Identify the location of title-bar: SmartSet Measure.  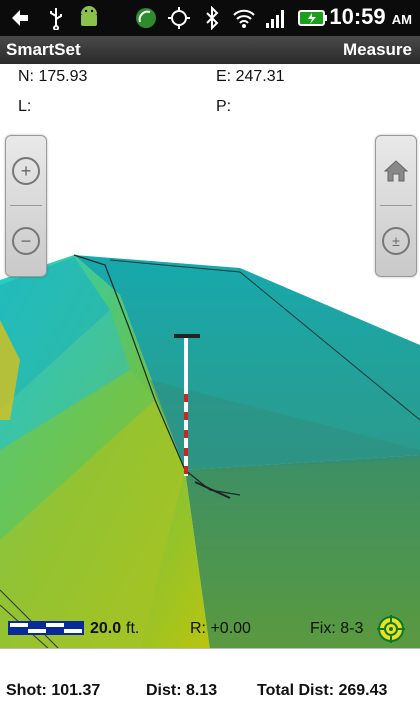
(210, 50).